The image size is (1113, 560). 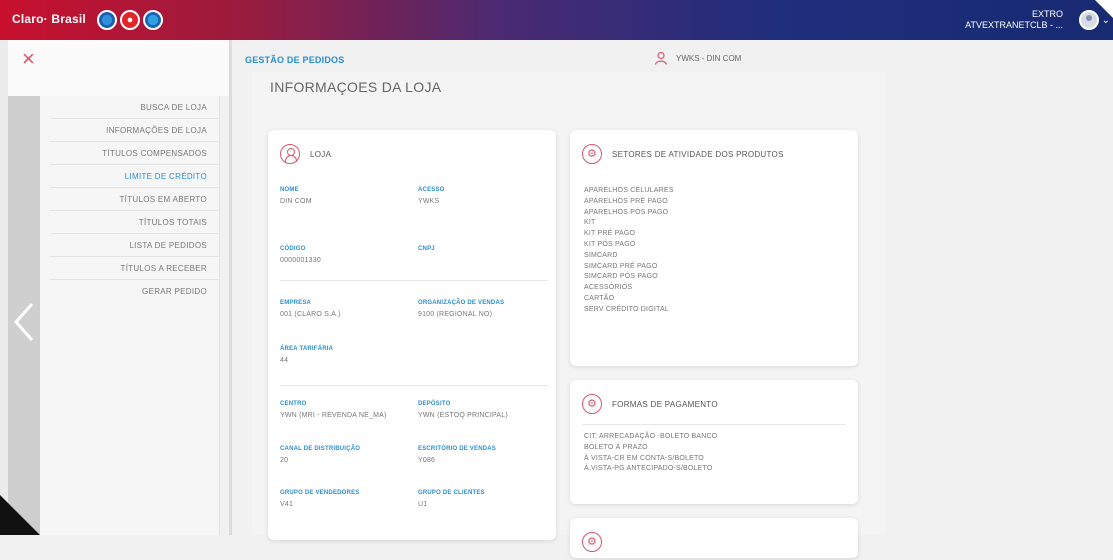 What do you see at coordinates (300, 260) in the screenshot?
I see `codigo-value: 0000001330` at bounding box center [300, 260].